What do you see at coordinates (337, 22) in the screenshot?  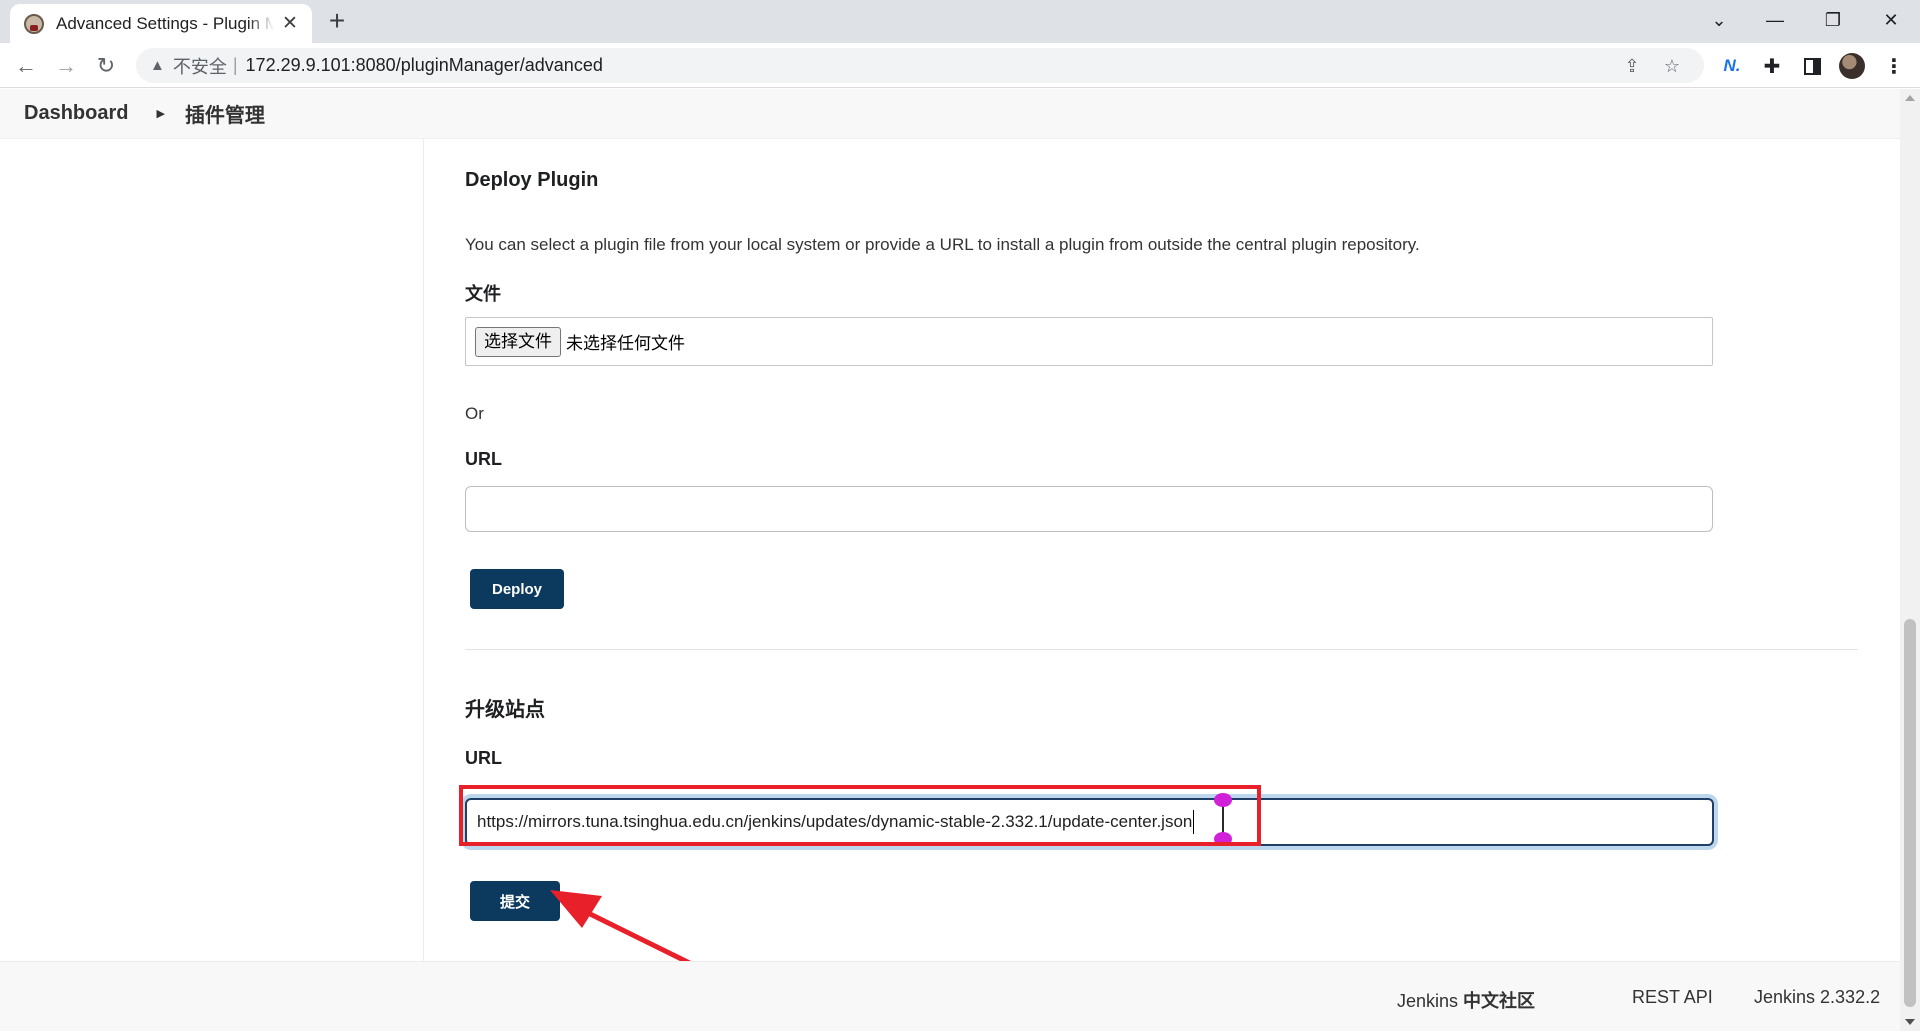 I see `new-tab-button: +` at bounding box center [337, 22].